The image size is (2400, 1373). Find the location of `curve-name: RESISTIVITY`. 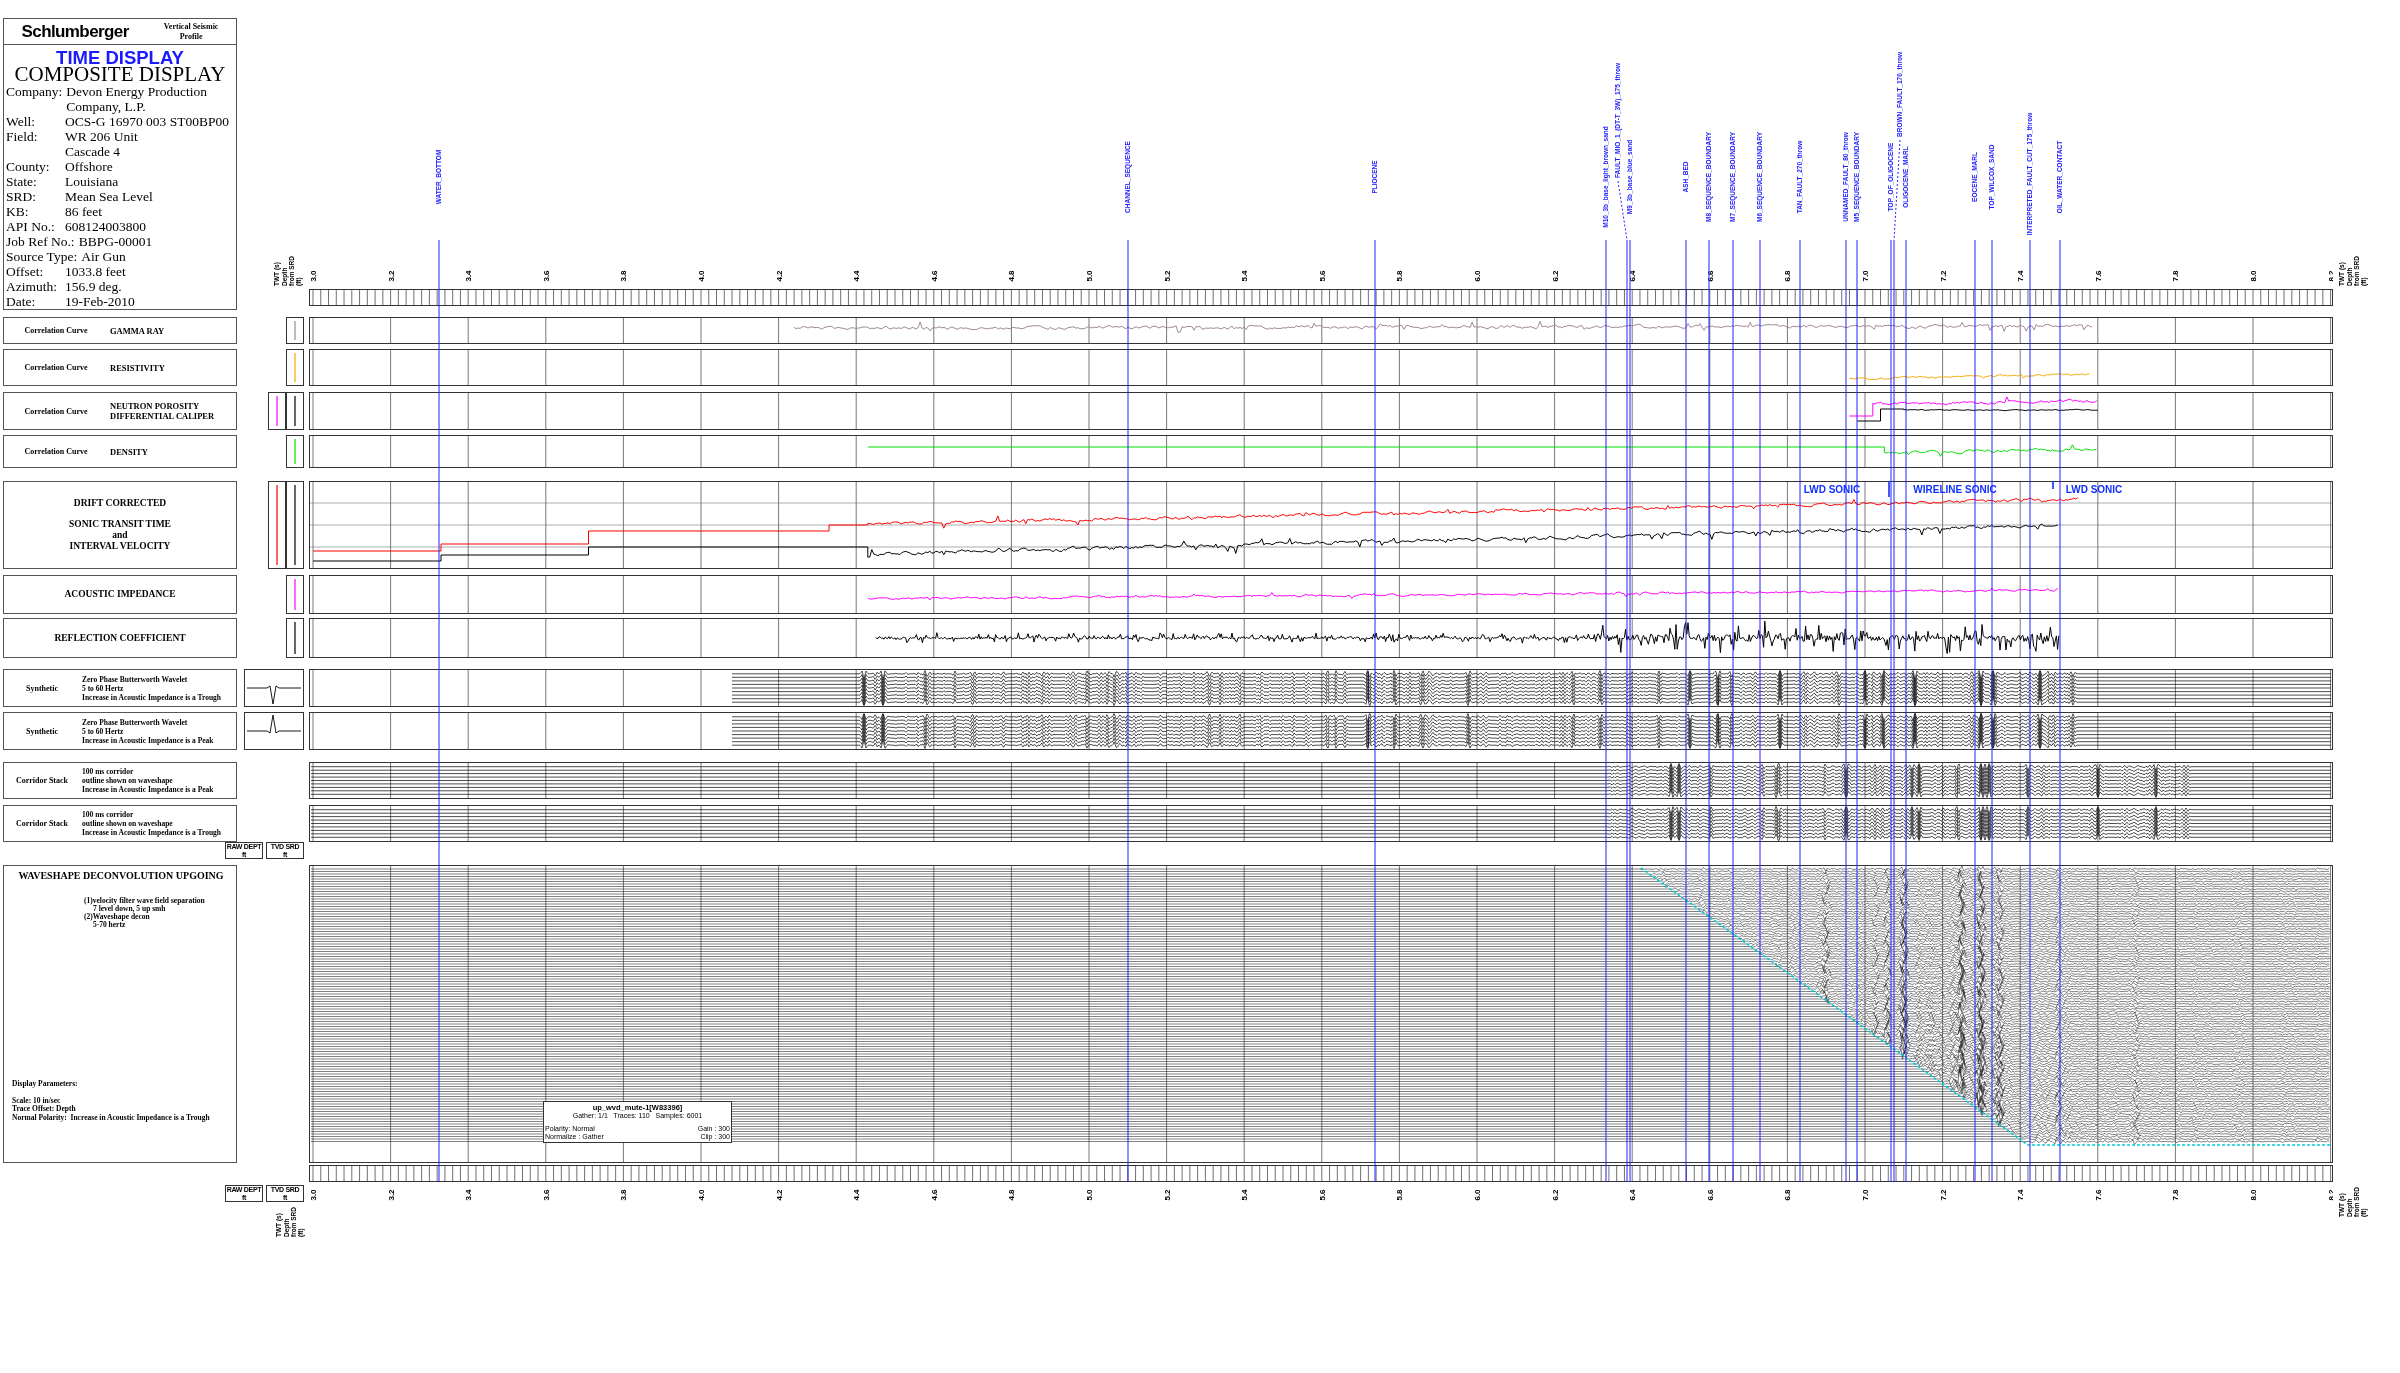

curve-name: RESISTIVITY is located at coordinates (137, 367).